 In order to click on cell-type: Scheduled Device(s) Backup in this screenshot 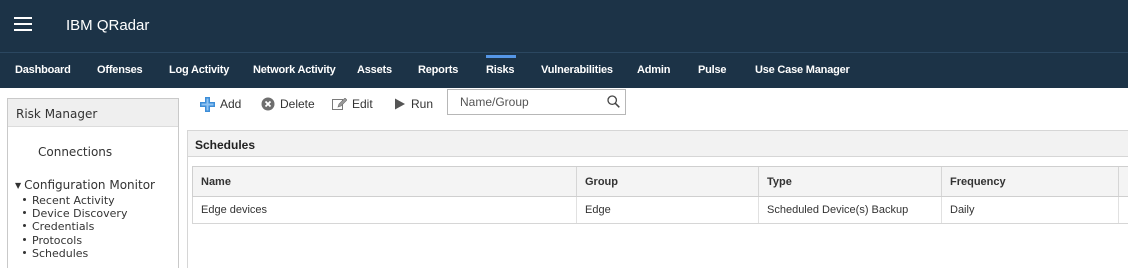, I will do `click(833, 210)`.